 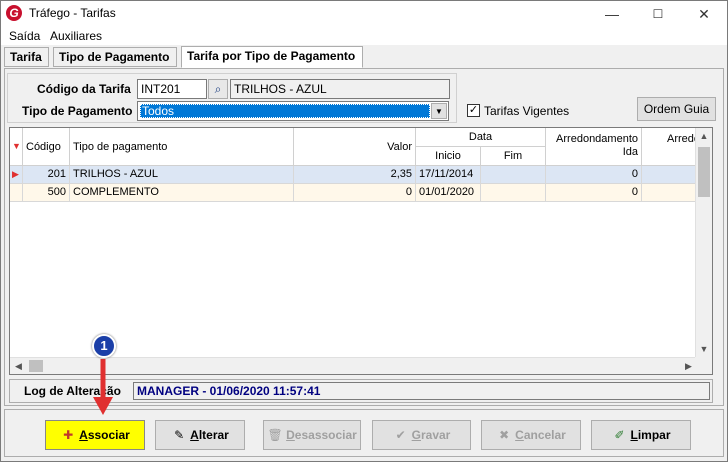 I want to click on cell-valor: 2,35, so click(x=355, y=175).